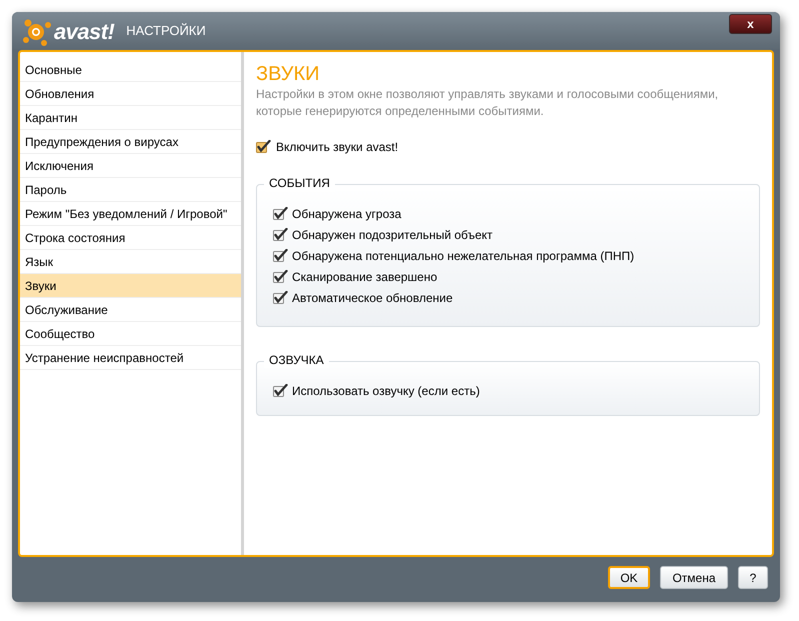  Describe the element at coordinates (488, 103) in the screenshot. I see `page-description: Настройки в этом окне позволяют управлять звуками и голосовыми сообщениями, которые генерируются определенными событиями.` at that location.